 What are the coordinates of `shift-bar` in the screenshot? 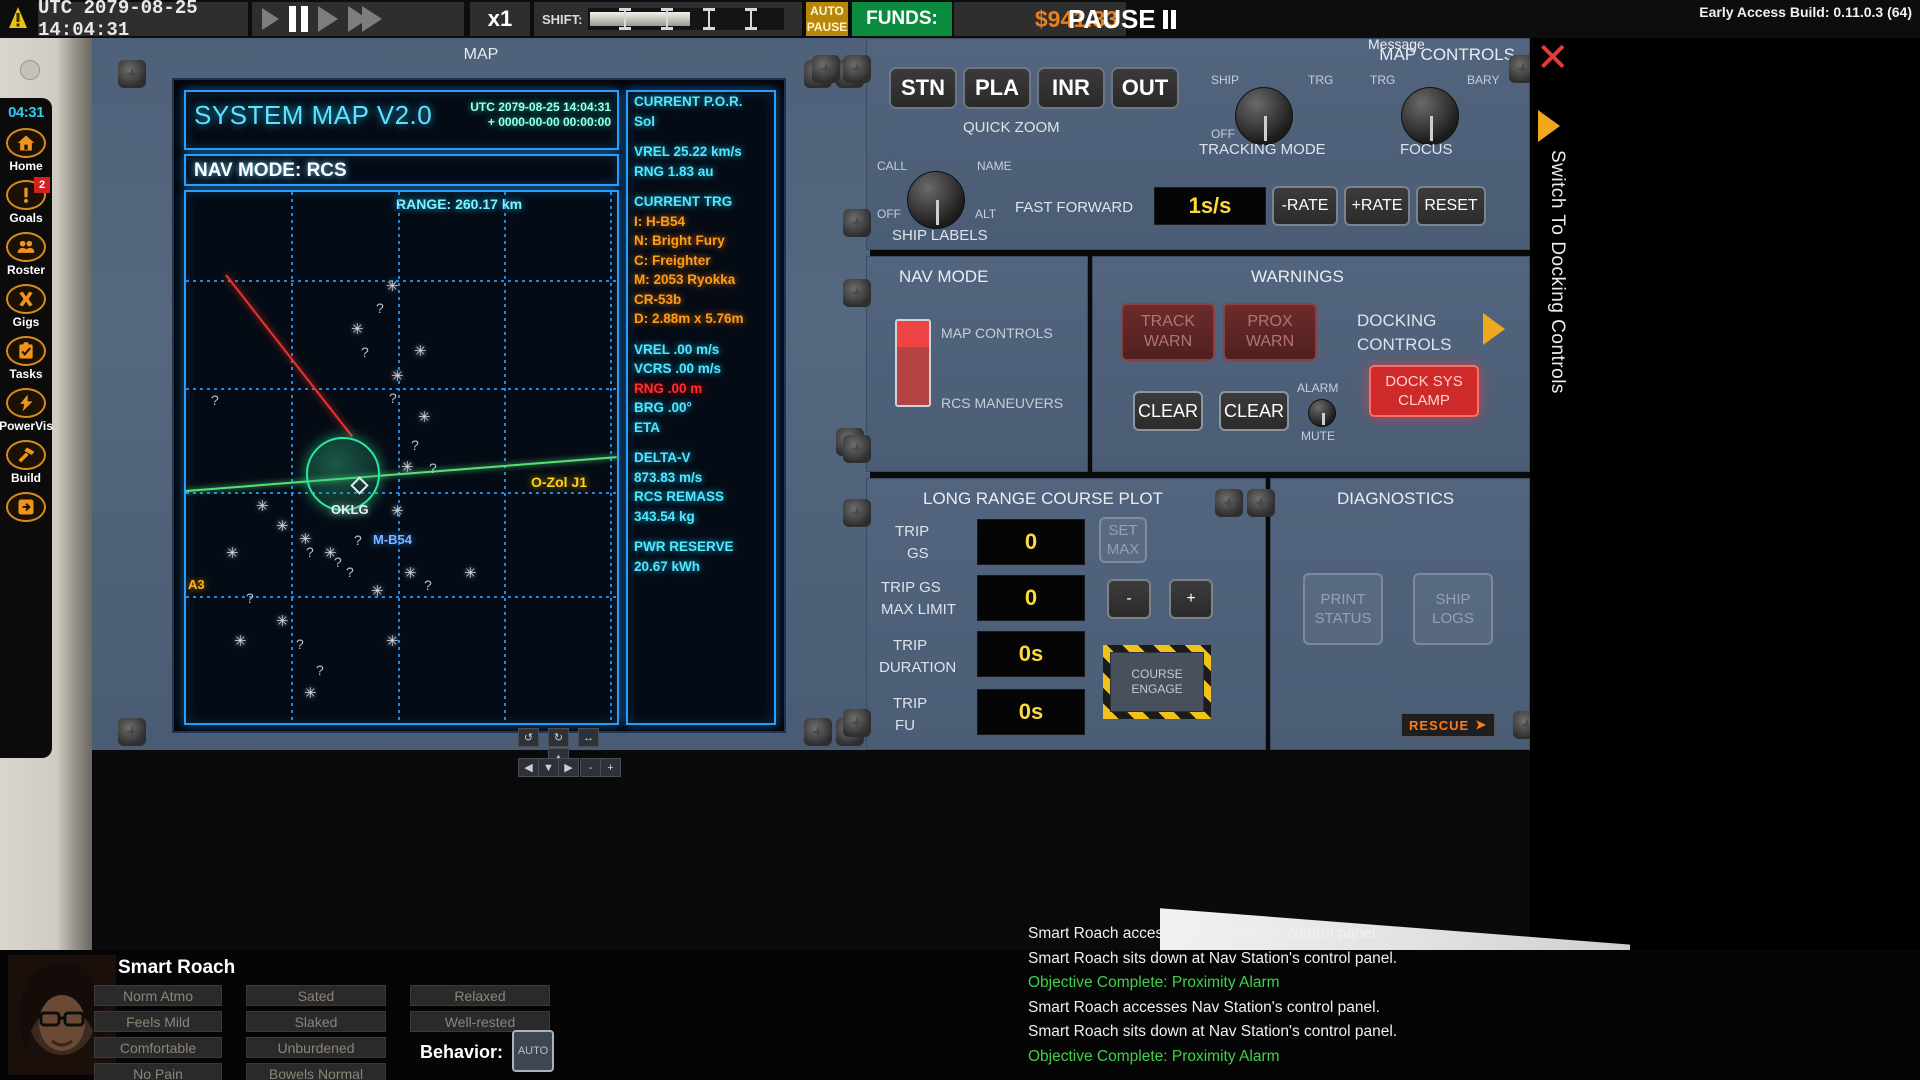 It's located at (686, 19).